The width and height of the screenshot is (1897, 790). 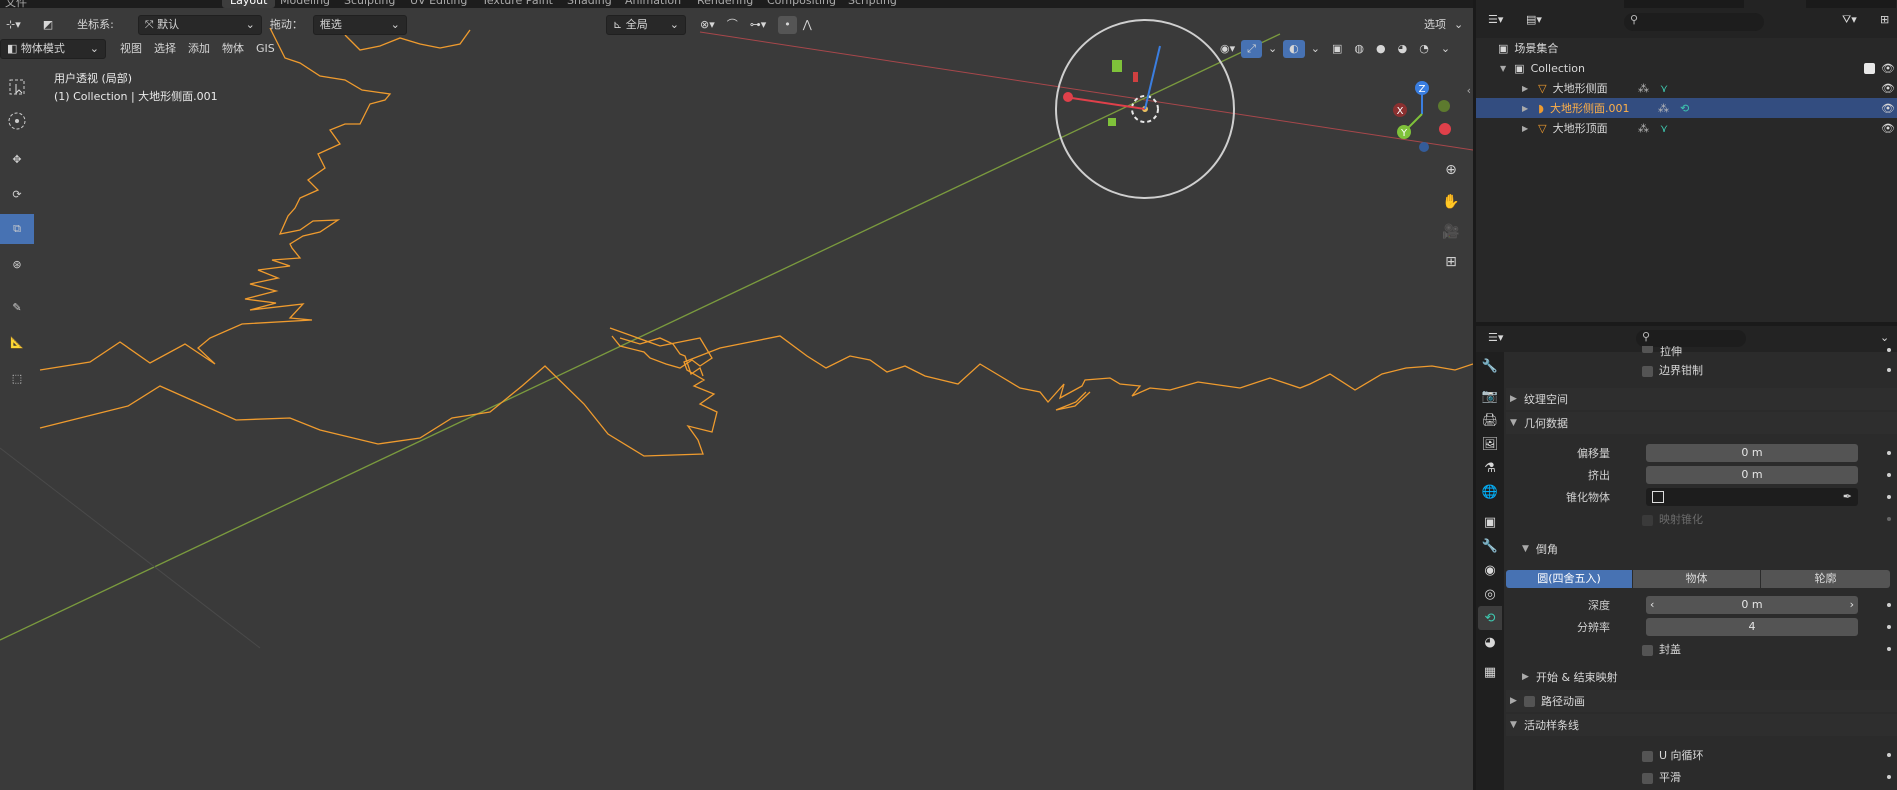 I want to click on file-menu: 文件, so click(x=16, y=4).